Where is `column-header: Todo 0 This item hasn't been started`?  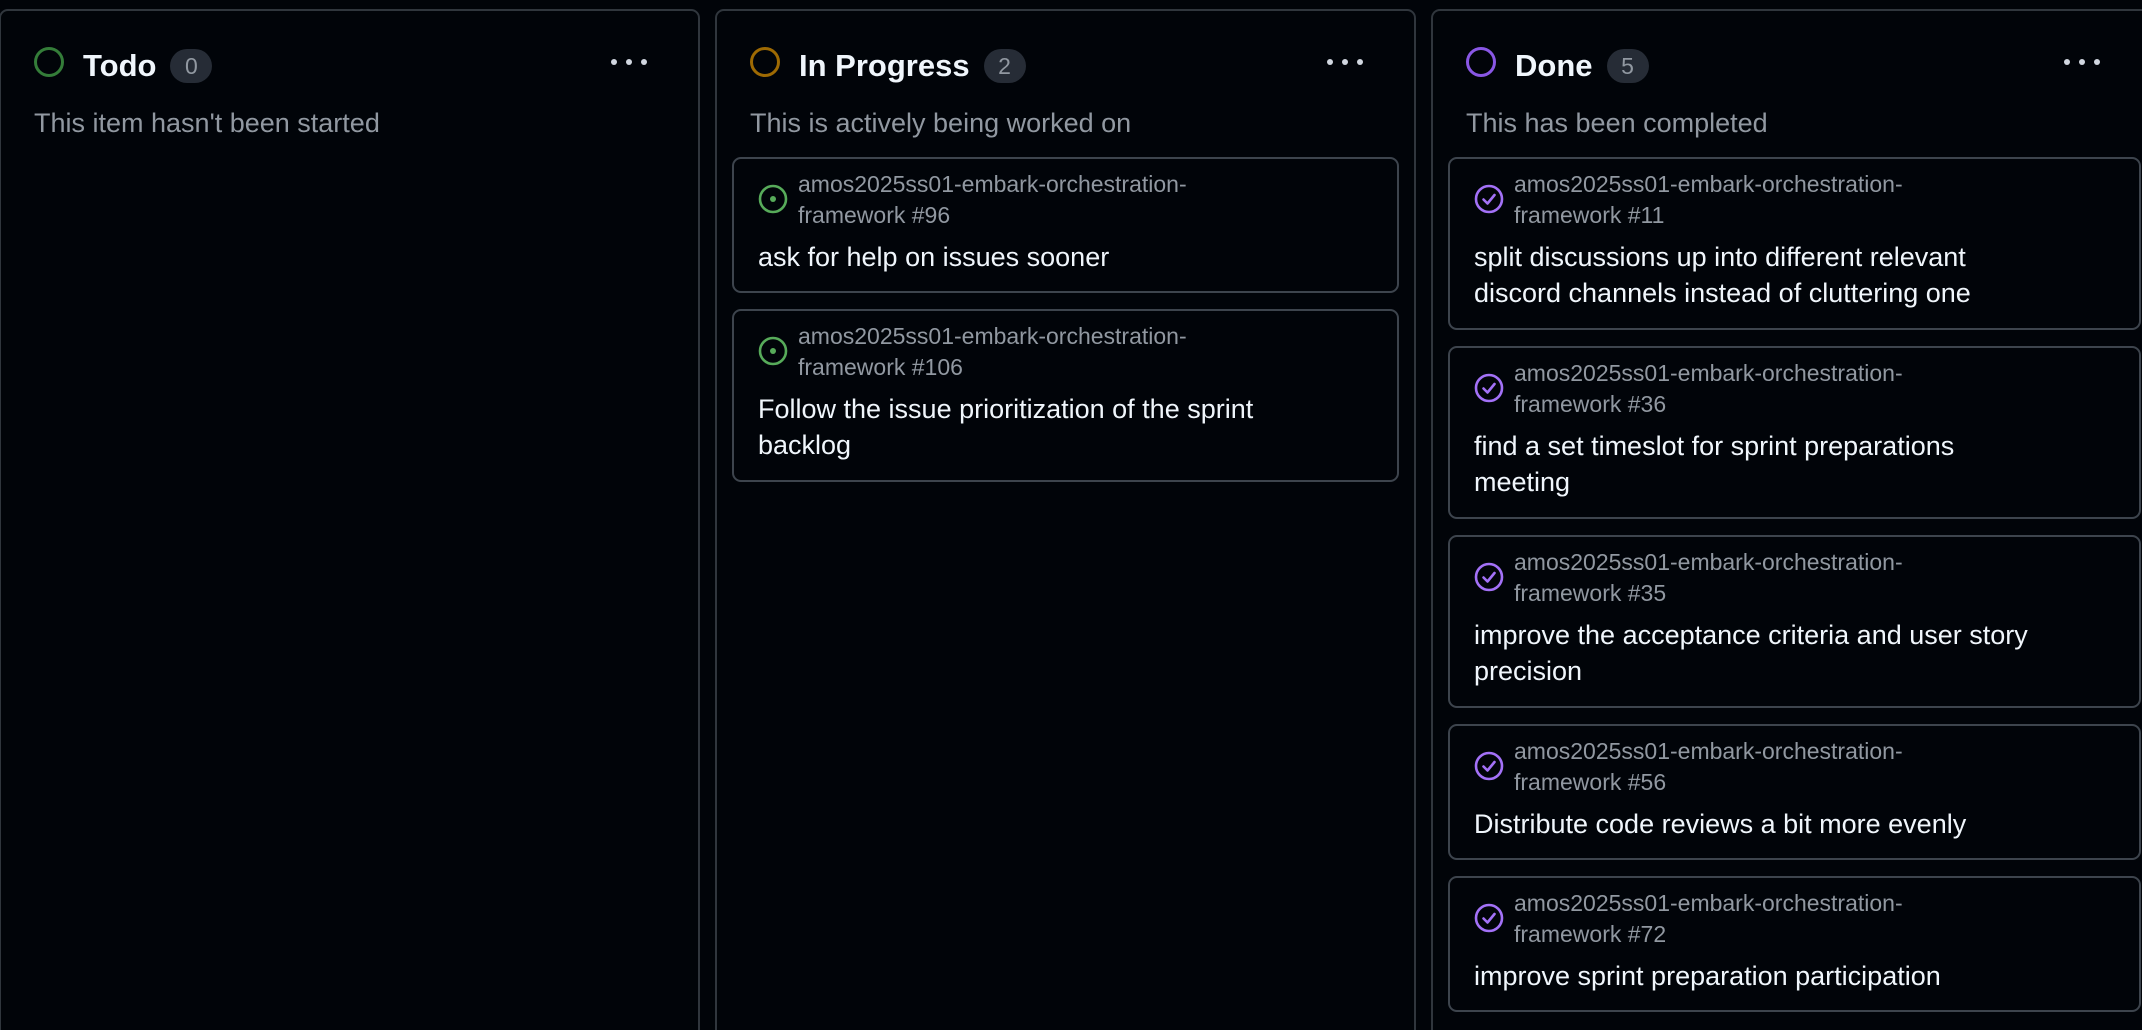 column-header: Todo 0 This item hasn't been started is located at coordinates (349, 86).